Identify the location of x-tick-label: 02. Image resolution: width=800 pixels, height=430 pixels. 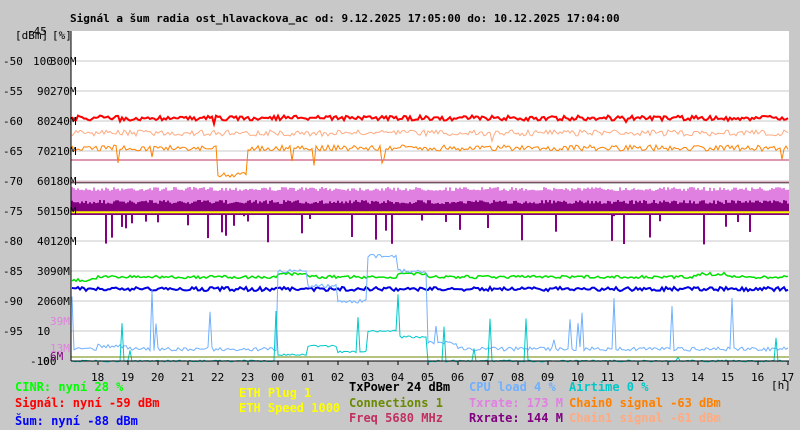
(337, 377).